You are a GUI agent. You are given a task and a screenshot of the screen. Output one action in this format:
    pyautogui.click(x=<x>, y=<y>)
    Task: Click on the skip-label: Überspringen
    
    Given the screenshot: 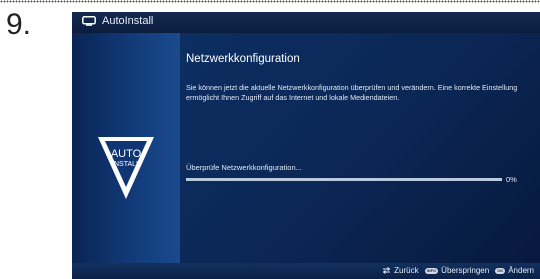 What is the action you would take?
    pyautogui.click(x=465, y=270)
    